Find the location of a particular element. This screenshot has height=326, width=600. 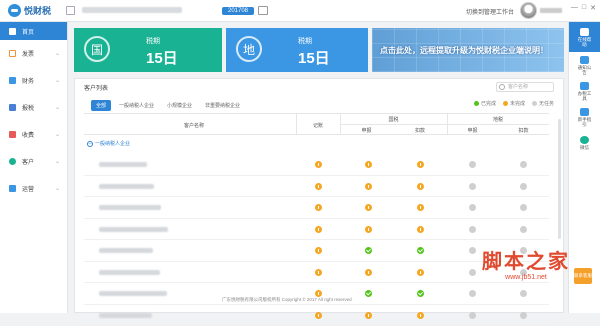

avatar is located at coordinates (528, 10).